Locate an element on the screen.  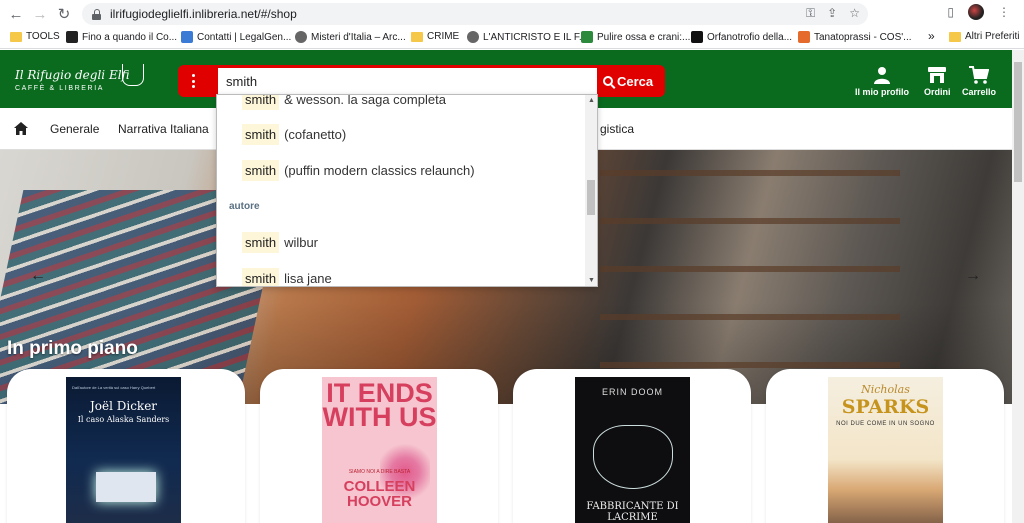
carousel-prev-arrow: ← is located at coordinates (38, 276).